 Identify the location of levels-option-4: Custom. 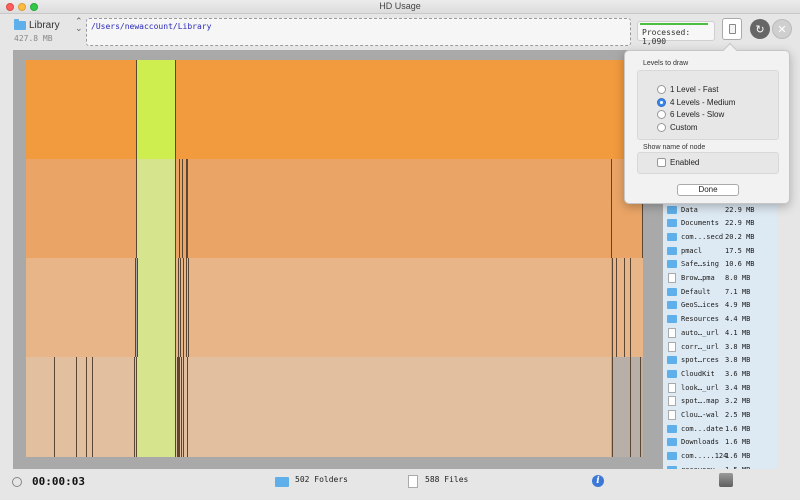
(677, 127).